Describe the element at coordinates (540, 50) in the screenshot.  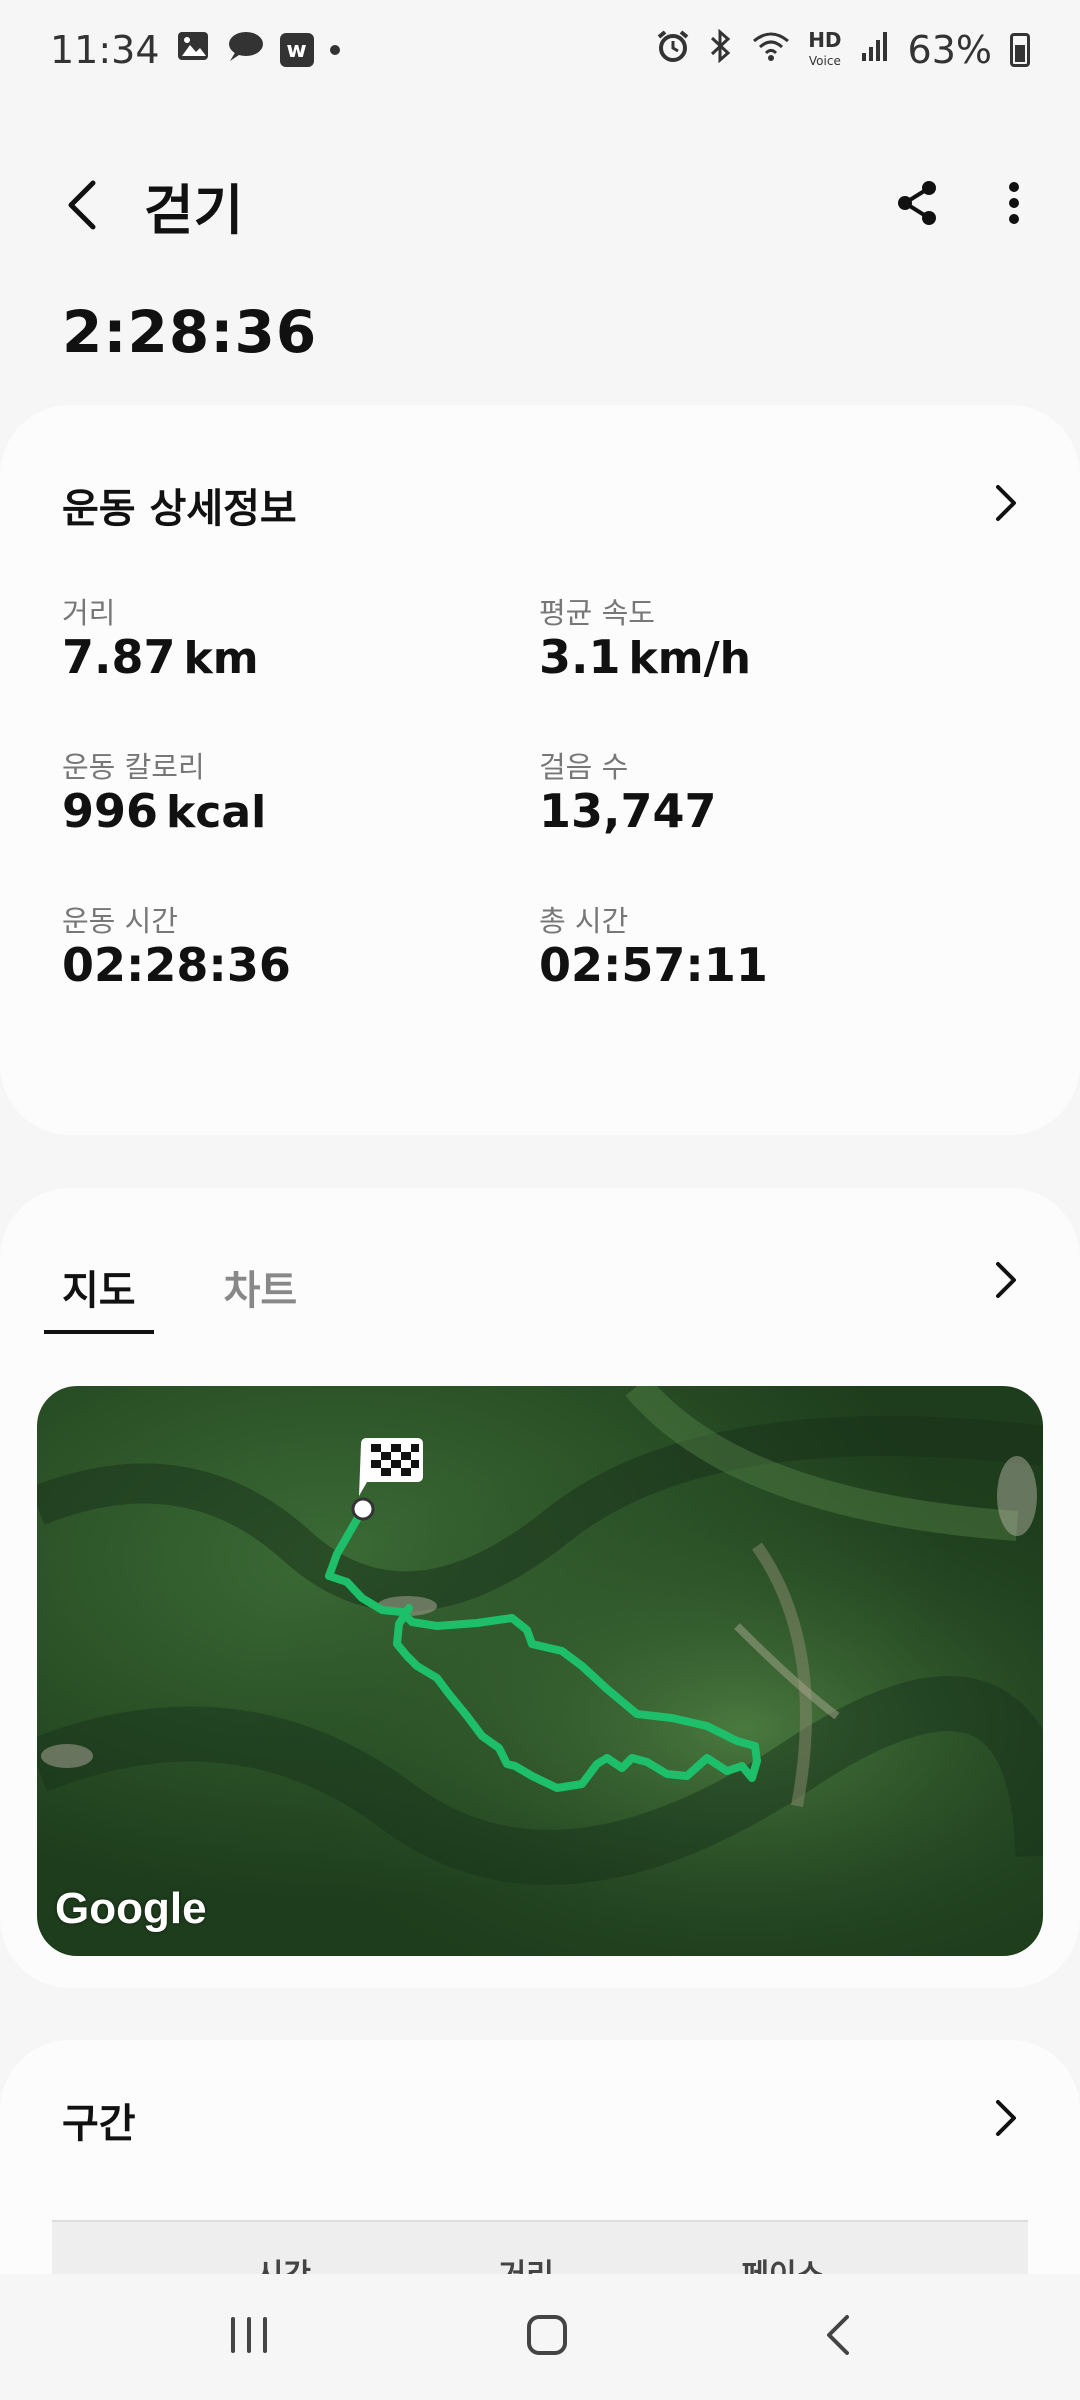
I see `status-bar: 11:34 w HD Voice 63%` at that location.